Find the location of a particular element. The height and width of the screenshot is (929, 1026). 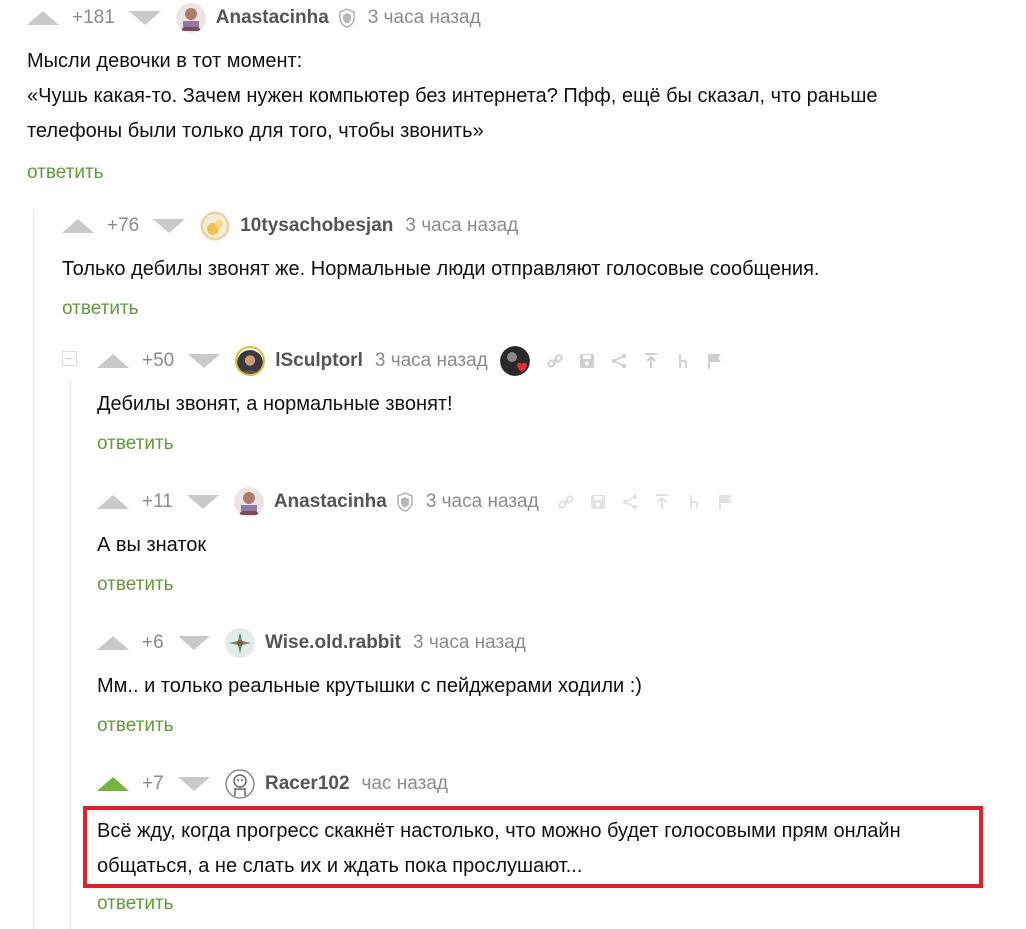

comment-text-line: Дебилы звонят, а нормальные звонят! is located at coordinates (275, 404).